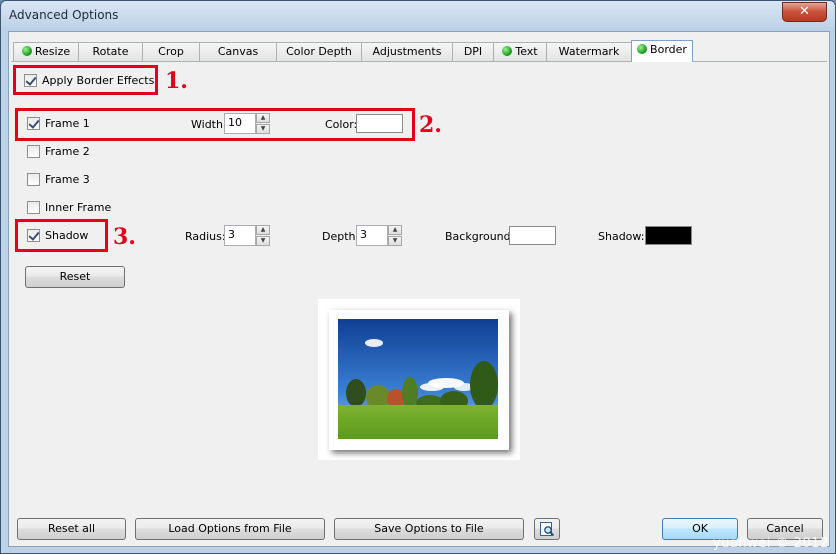 Image resolution: width=836 pixels, height=554 pixels. I want to click on annotation-number-2: 2., so click(430, 125).